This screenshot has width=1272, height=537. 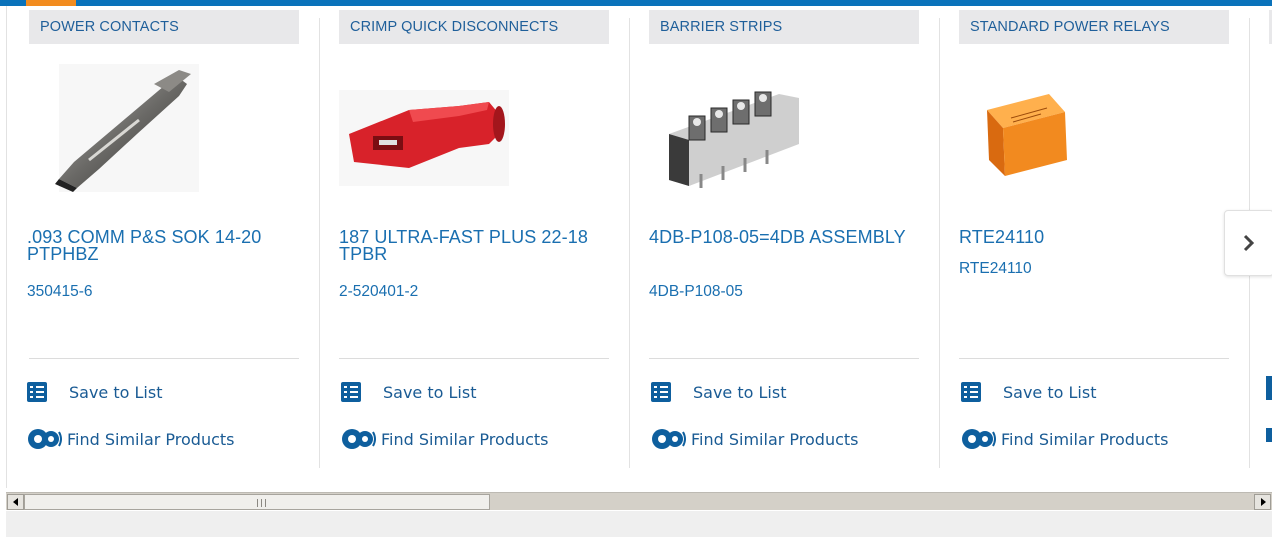 I want to click on part-number-link: RTE24110, so click(x=995, y=269).